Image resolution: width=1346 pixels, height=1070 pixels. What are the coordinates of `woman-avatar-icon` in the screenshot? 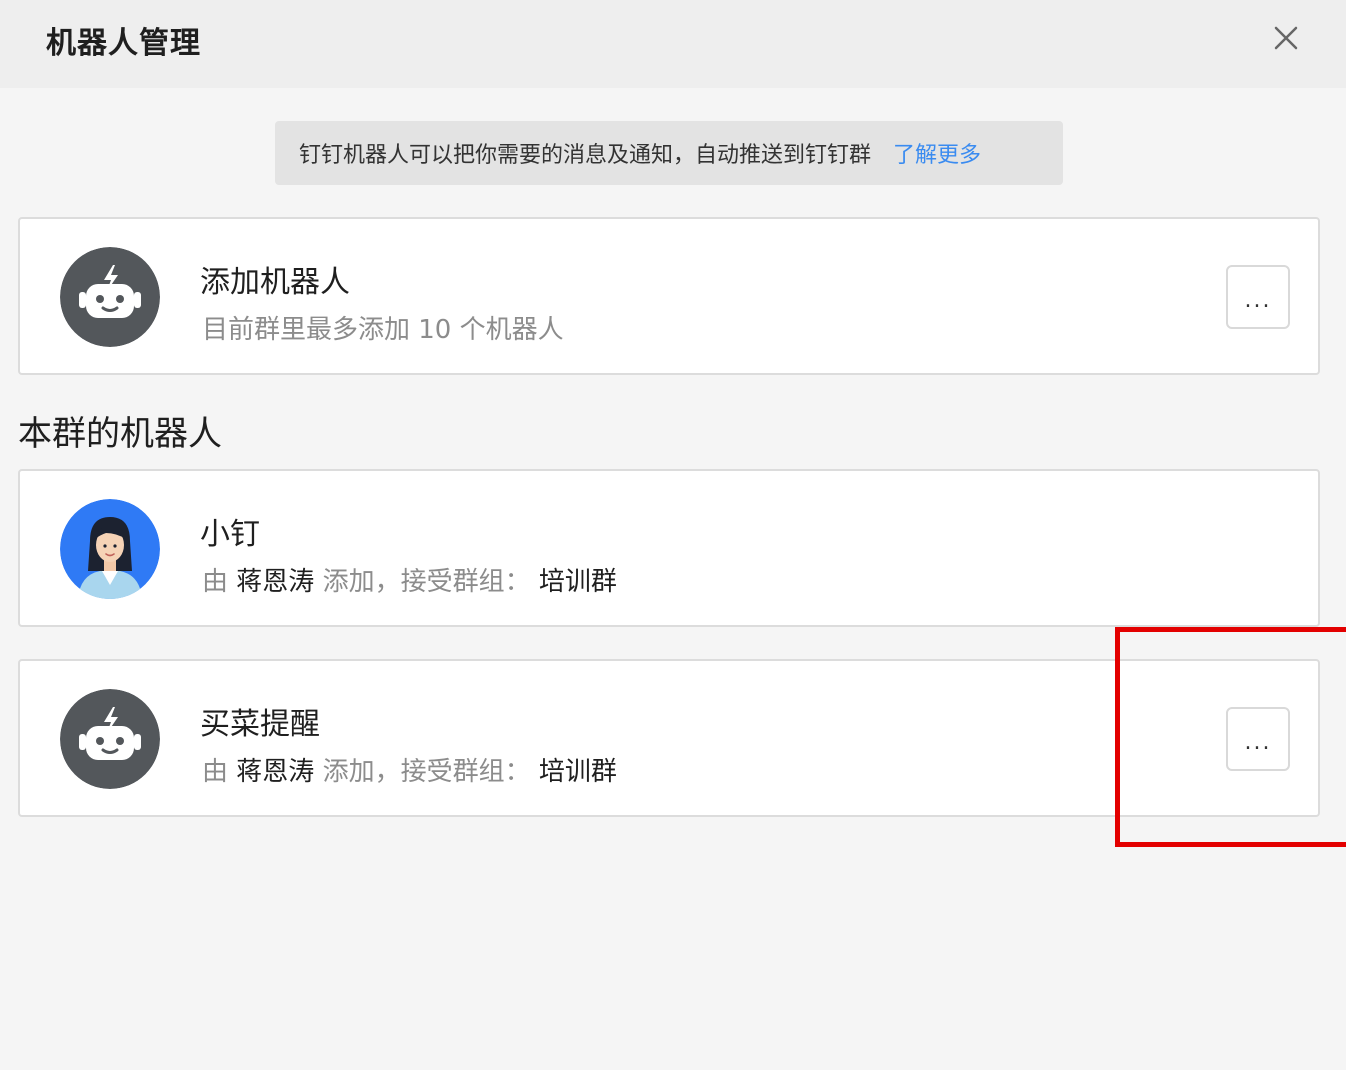 It's located at (110, 549).